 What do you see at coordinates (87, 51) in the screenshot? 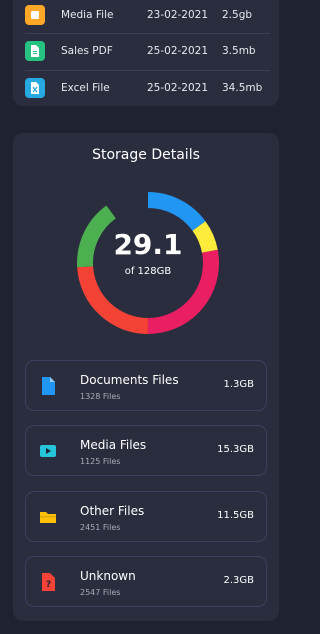
I see `file-name: Sales PDF` at bounding box center [87, 51].